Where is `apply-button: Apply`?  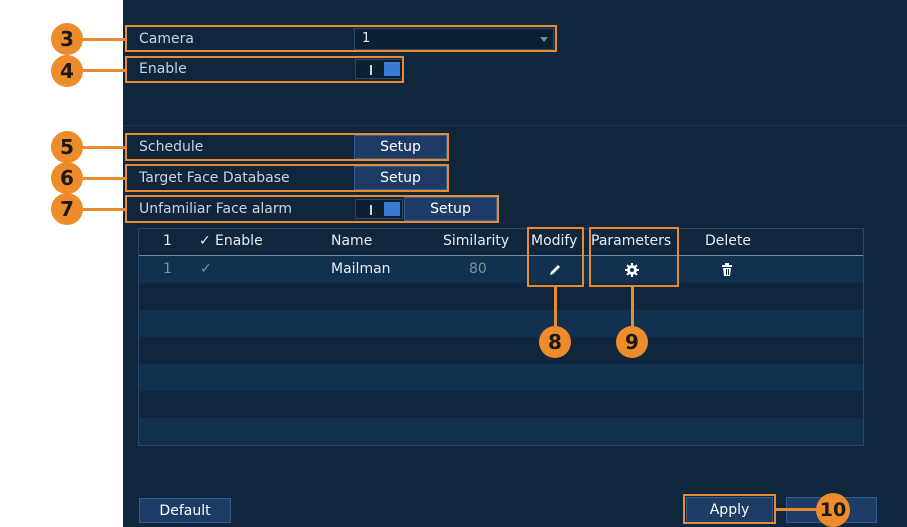
apply-button: Apply is located at coordinates (729, 510).